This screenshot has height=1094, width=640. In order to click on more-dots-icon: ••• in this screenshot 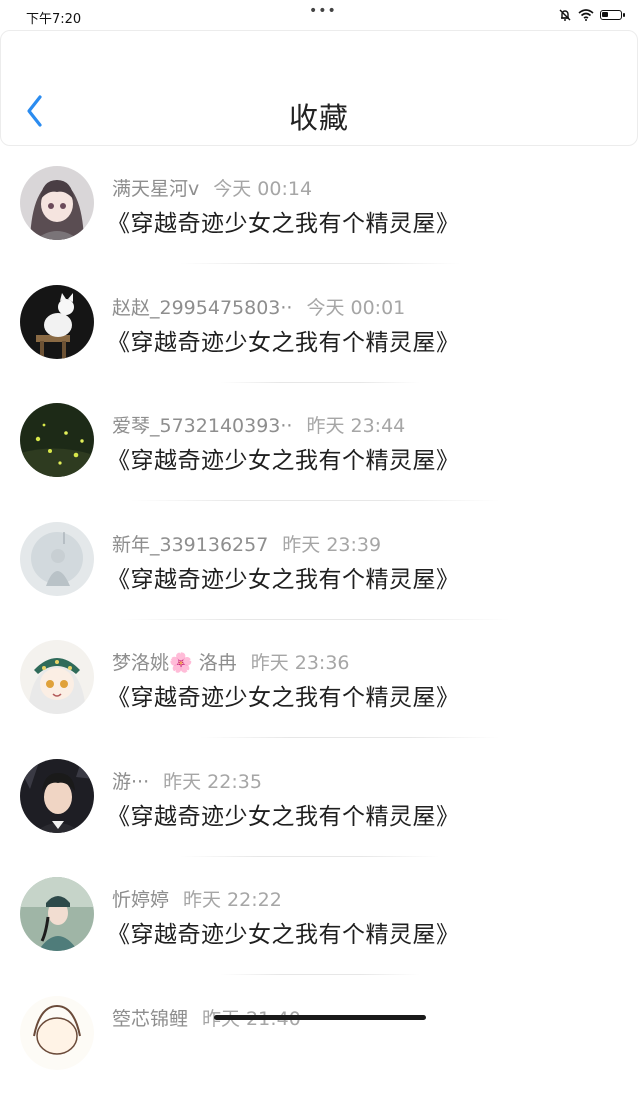, I will do `click(323, 11)`.